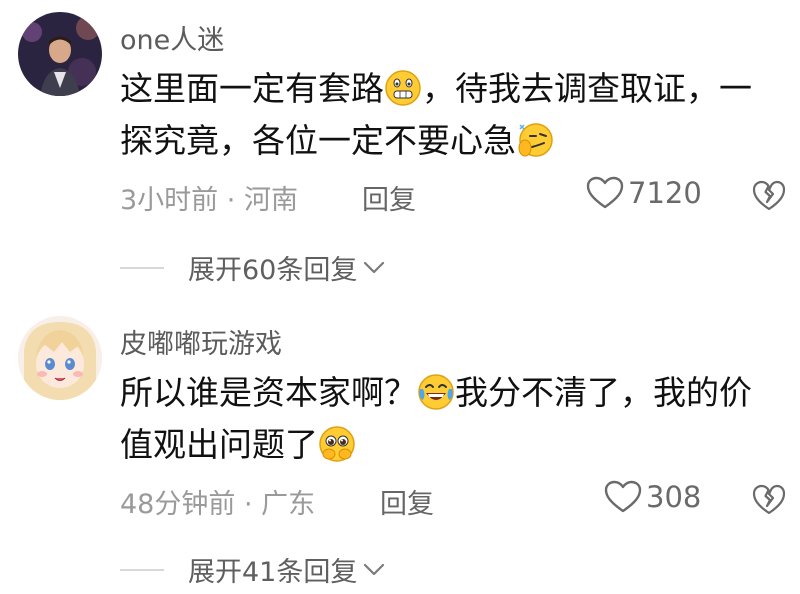  Describe the element at coordinates (219, 444) in the screenshot. I see `comment-text: 值观出问题了` at that location.